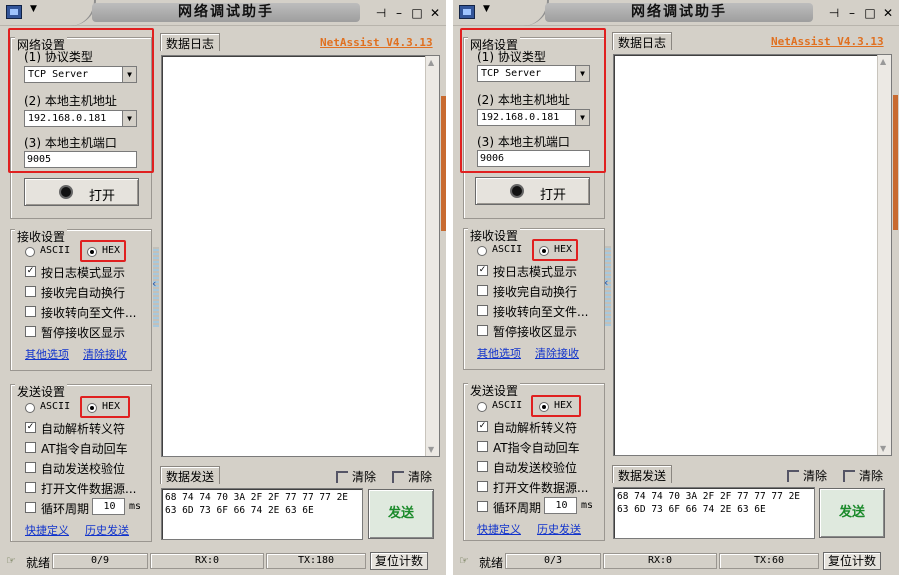 Image resolution: width=899 pixels, height=575 pixels. I want to click on status-count: 0/9, so click(100, 561).